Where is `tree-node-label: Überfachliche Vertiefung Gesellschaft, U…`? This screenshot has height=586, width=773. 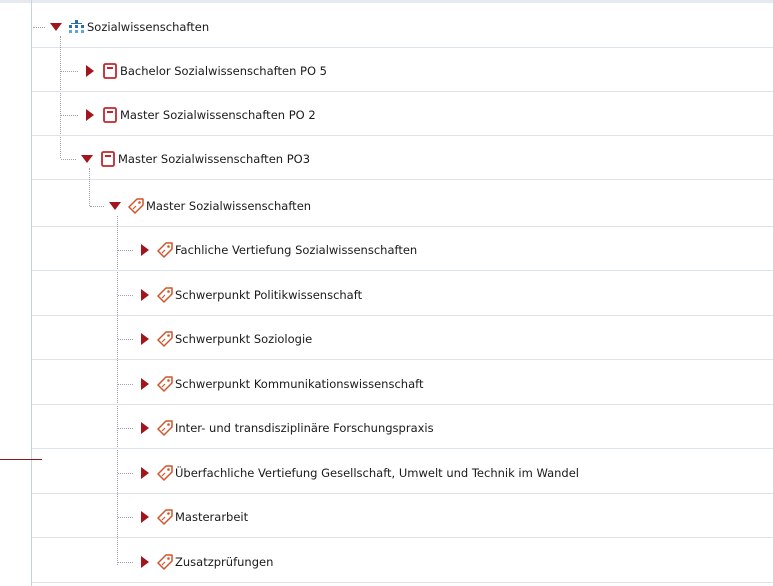 tree-node-label: Überfachliche Vertiefung Gesellschaft, U… is located at coordinates (377, 473).